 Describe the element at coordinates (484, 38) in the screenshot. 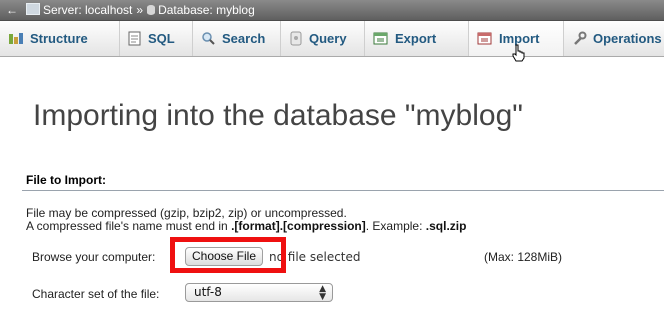

I see `import-icon` at that location.